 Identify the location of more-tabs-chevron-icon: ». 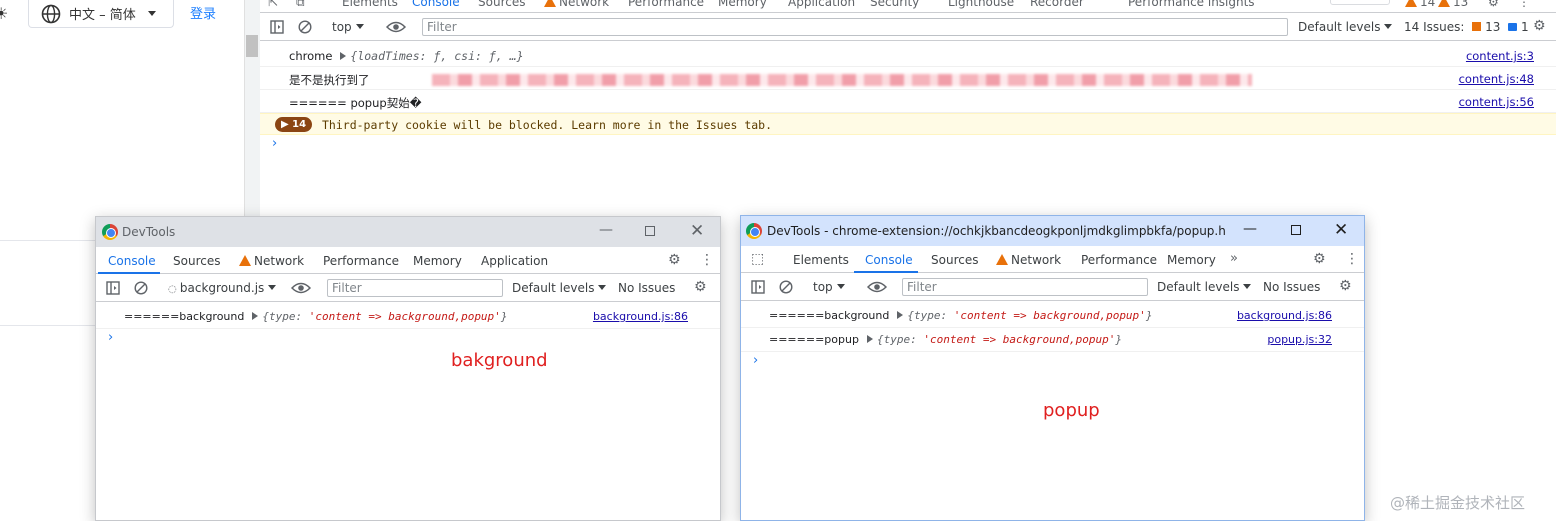
(1234, 258).